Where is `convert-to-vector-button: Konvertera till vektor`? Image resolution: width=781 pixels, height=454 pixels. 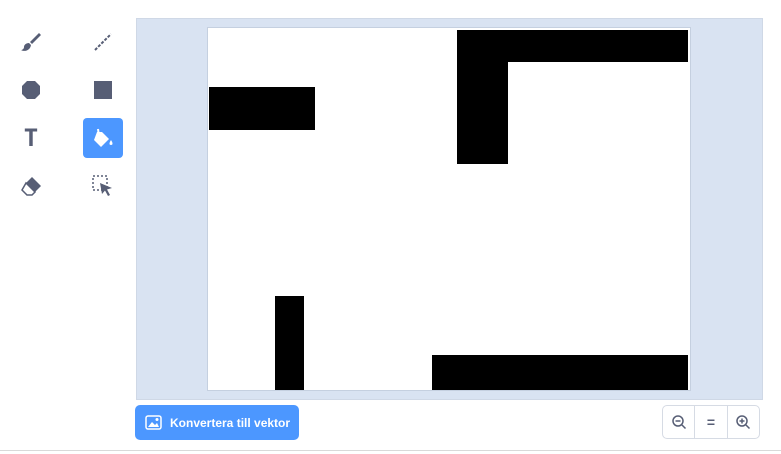 convert-to-vector-button: Konvertera till vektor is located at coordinates (217, 422).